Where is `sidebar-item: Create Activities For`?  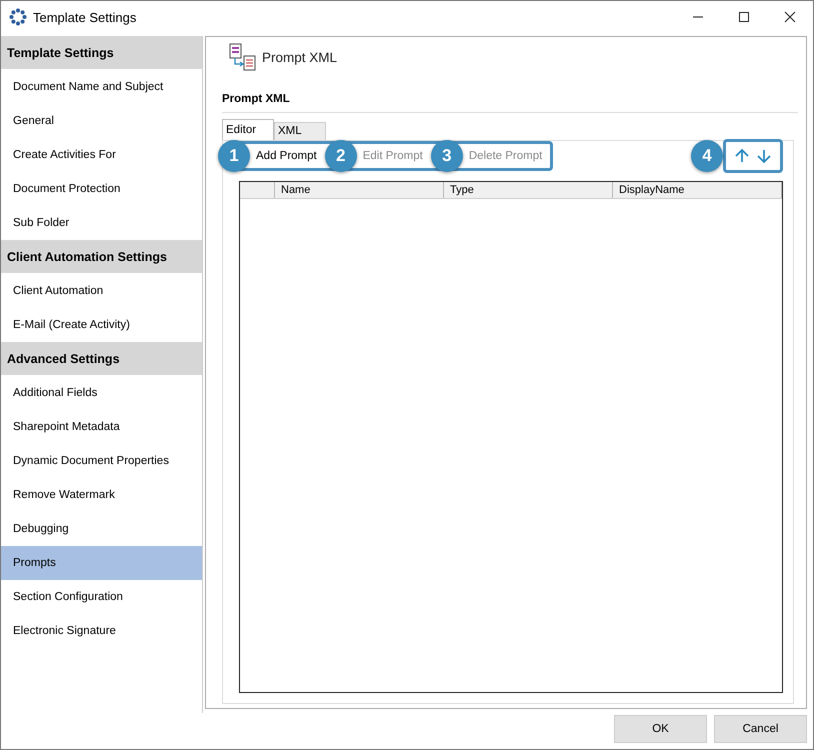 sidebar-item: Create Activities For is located at coordinates (101, 155).